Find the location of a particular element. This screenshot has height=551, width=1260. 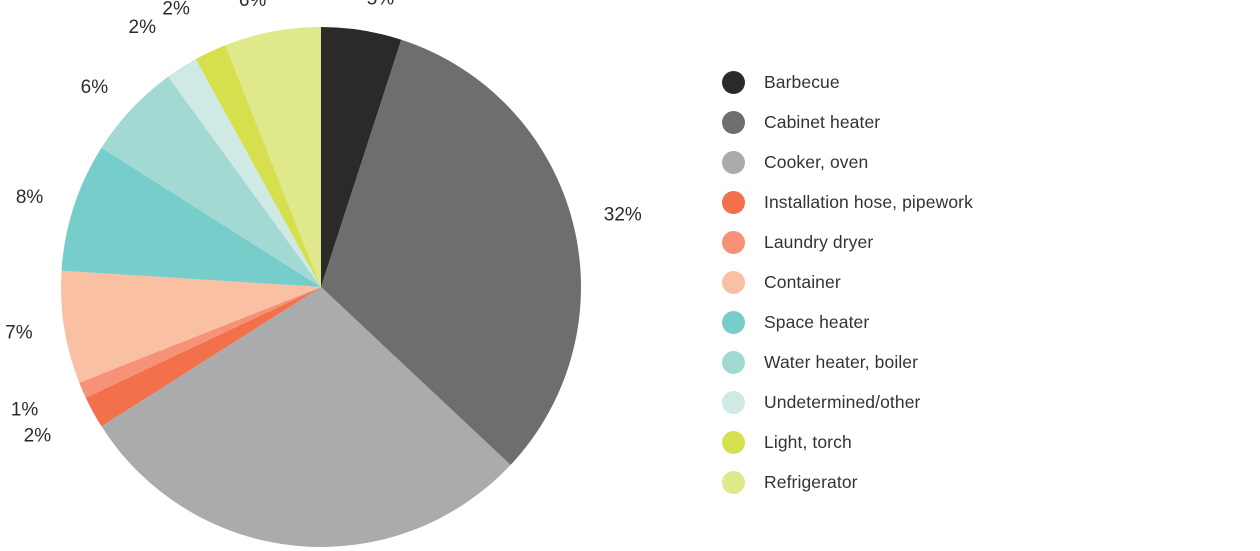

pie-slice-label: 32% is located at coordinates (623, 214).